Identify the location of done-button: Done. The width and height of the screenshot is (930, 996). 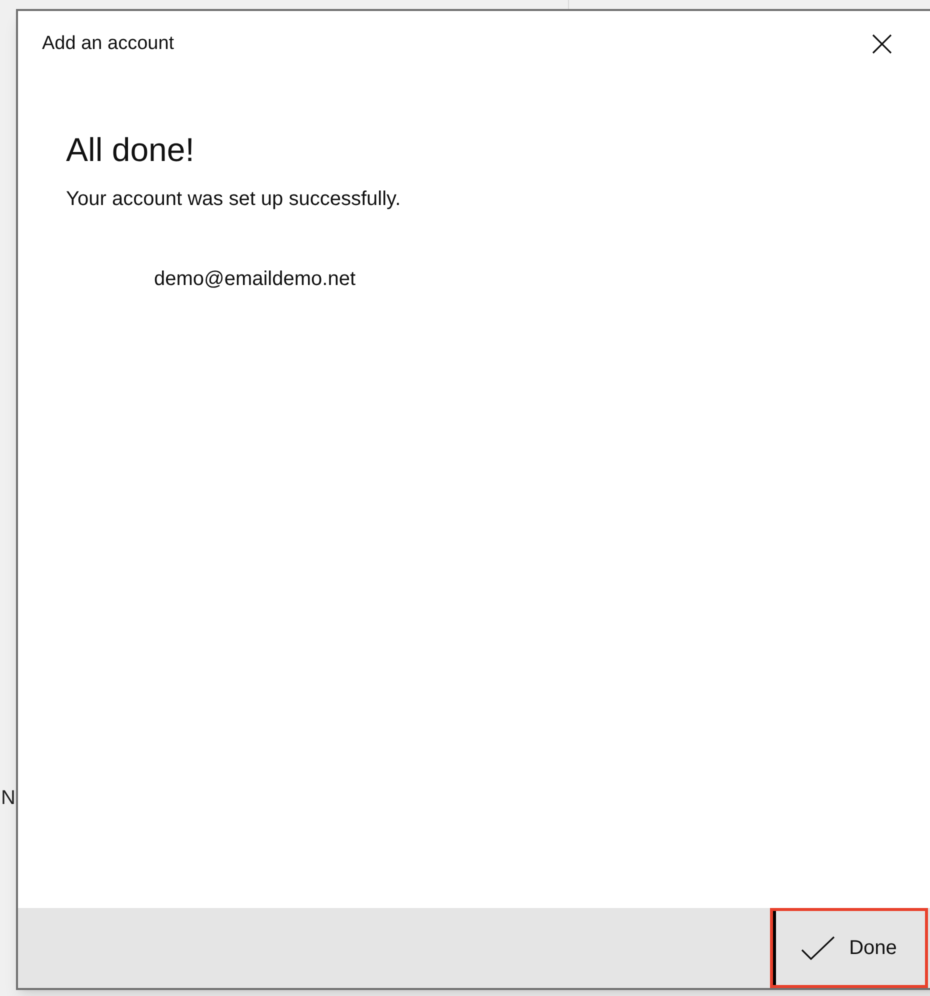
(849, 948).